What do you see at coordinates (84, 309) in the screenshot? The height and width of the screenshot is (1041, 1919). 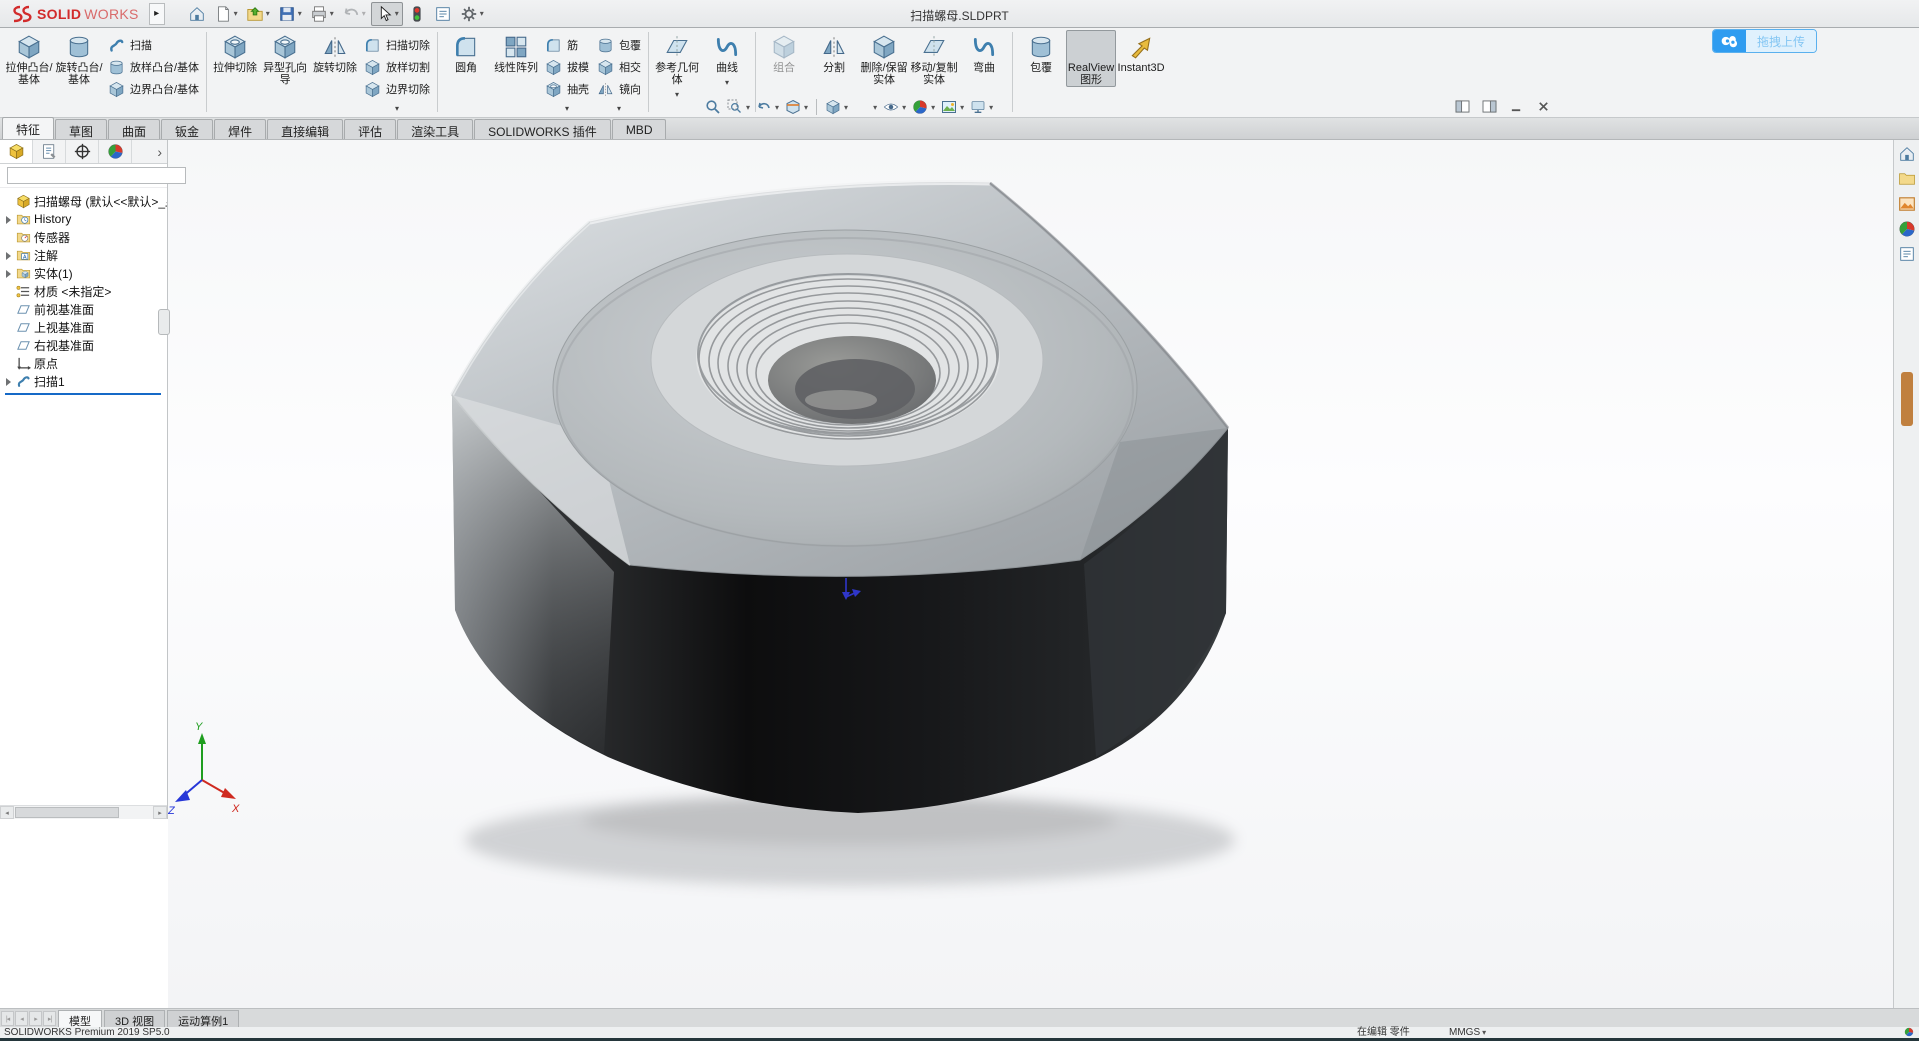 I see `tree-item-front-plane: 前视基准面` at bounding box center [84, 309].